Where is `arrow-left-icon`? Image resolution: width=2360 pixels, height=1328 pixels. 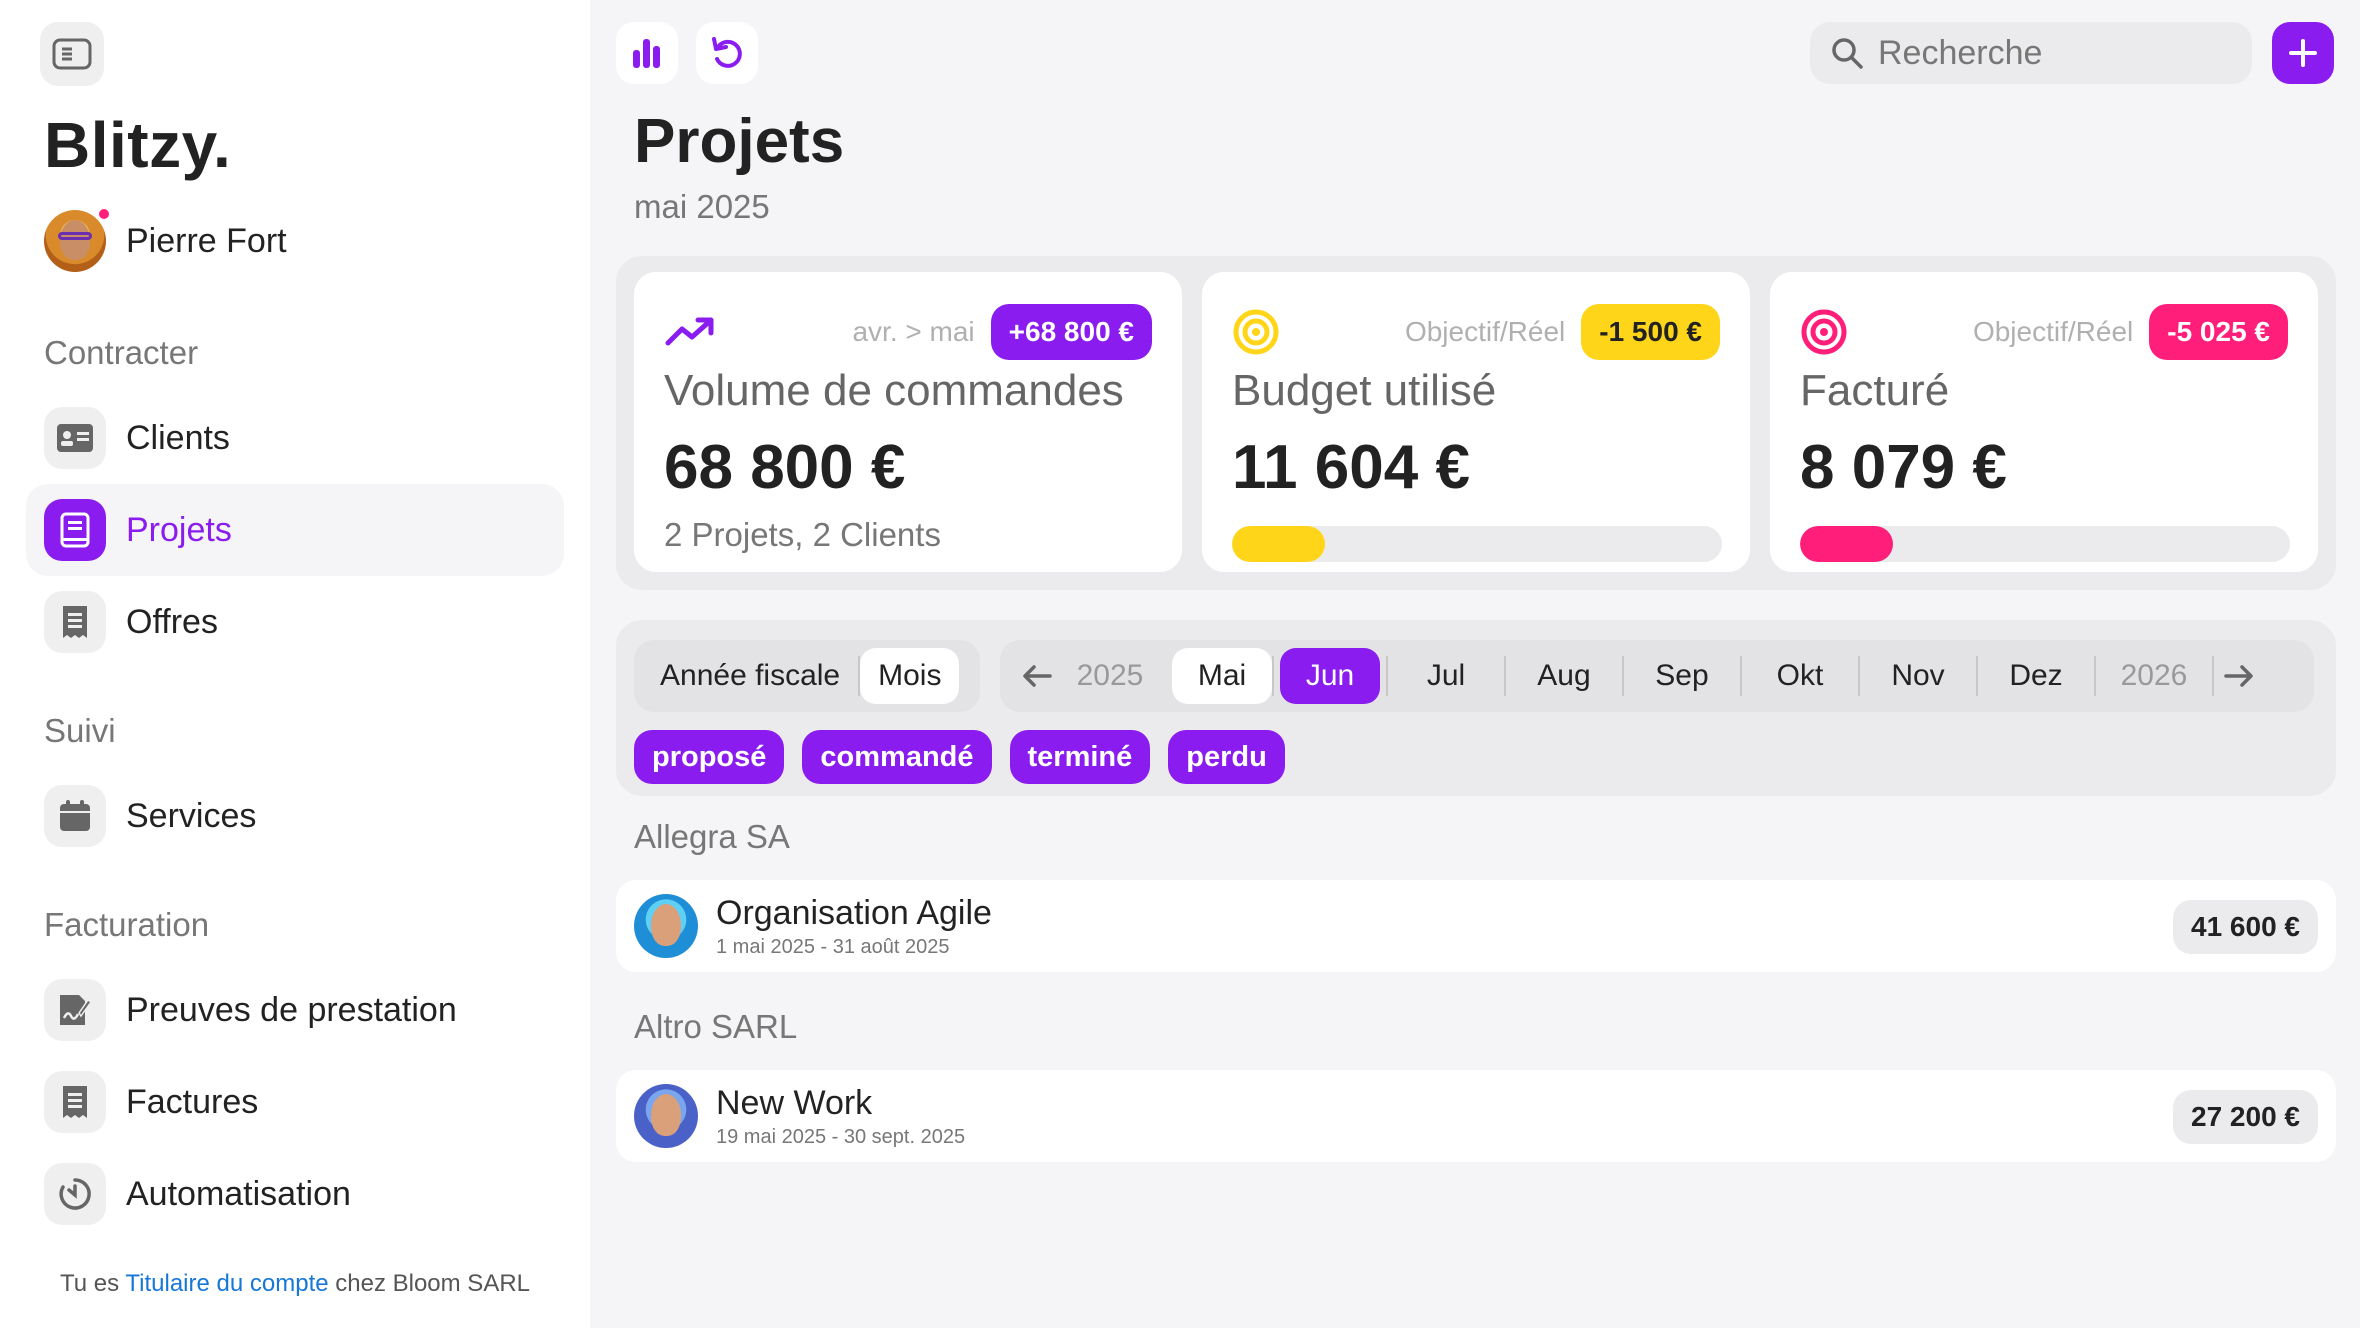
arrow-left-icon is located at coordinates (1037, 676).